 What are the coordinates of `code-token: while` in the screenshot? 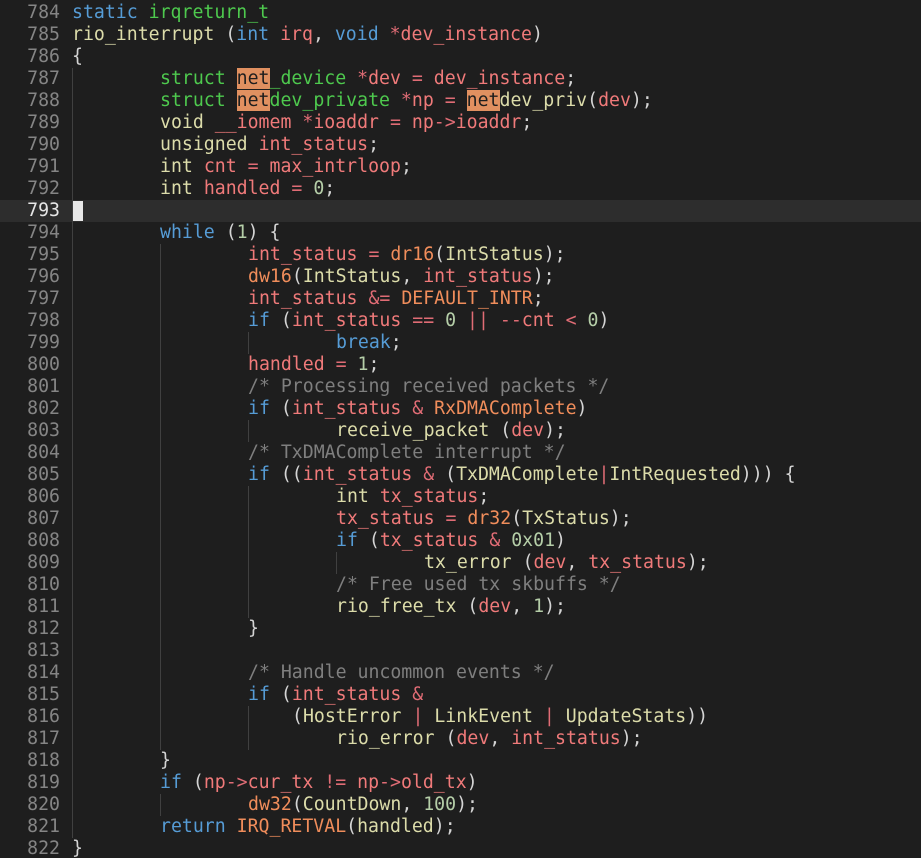 It's located at (193, 232).